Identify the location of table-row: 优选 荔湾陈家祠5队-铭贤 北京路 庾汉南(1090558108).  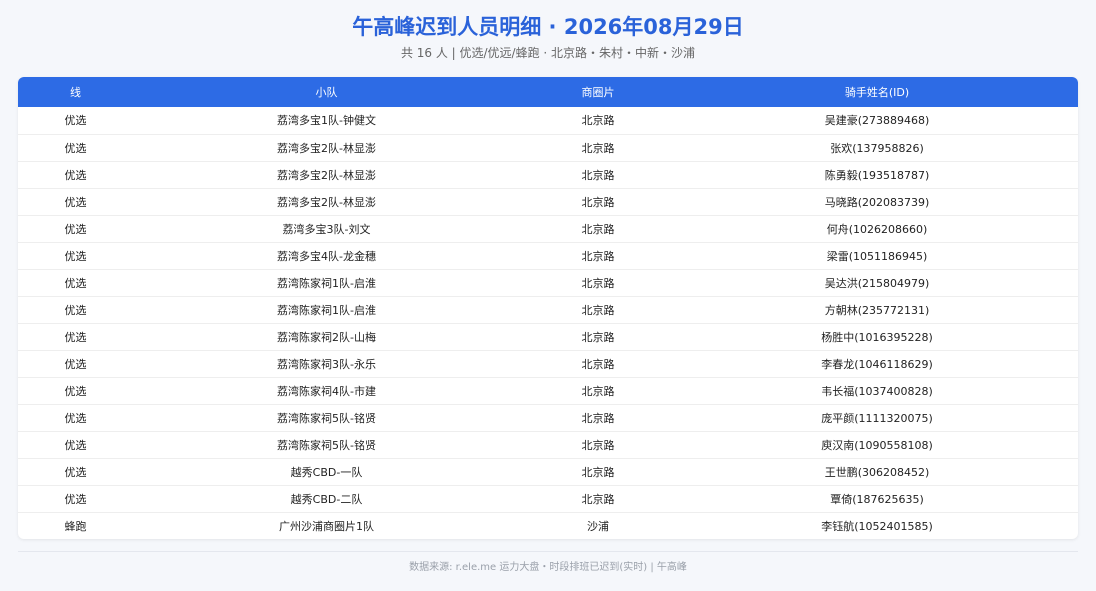
(548, 445).